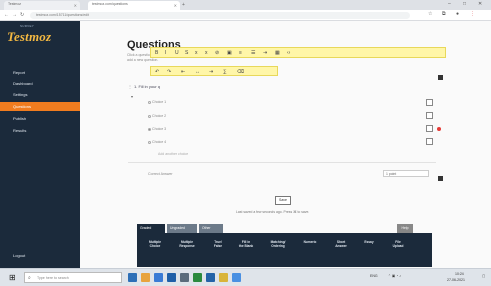 The height and width of the screenshot is (286, 491). I want to click on image-icon: ▣, so click(229, 53).